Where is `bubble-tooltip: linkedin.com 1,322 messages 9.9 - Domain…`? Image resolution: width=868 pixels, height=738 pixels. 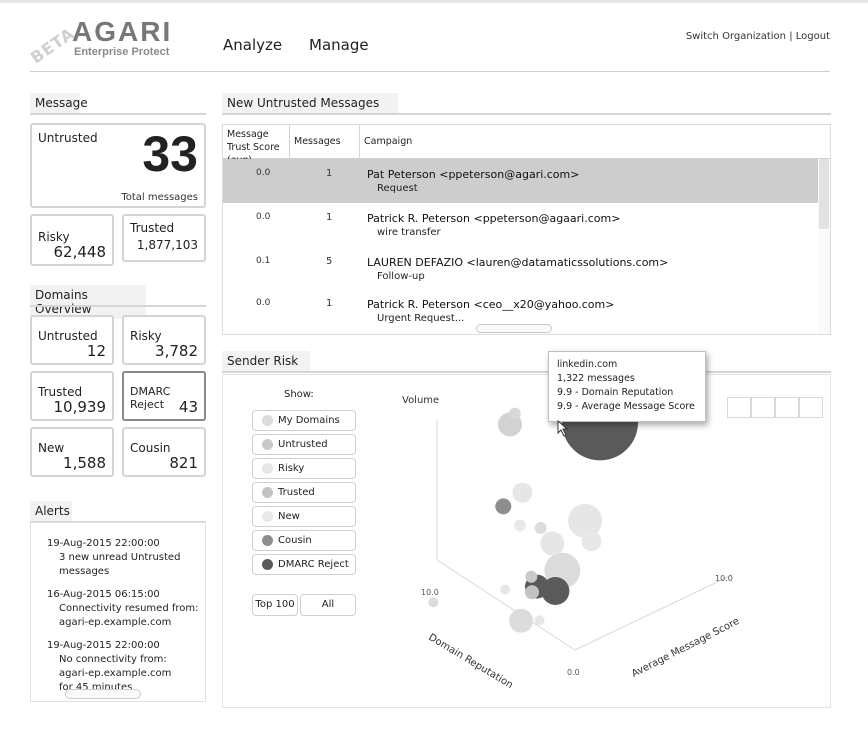 bubble-tooltip: linkedin.com 1,322 messages 9.9 - Domain… is located at coordinates (627, 386).